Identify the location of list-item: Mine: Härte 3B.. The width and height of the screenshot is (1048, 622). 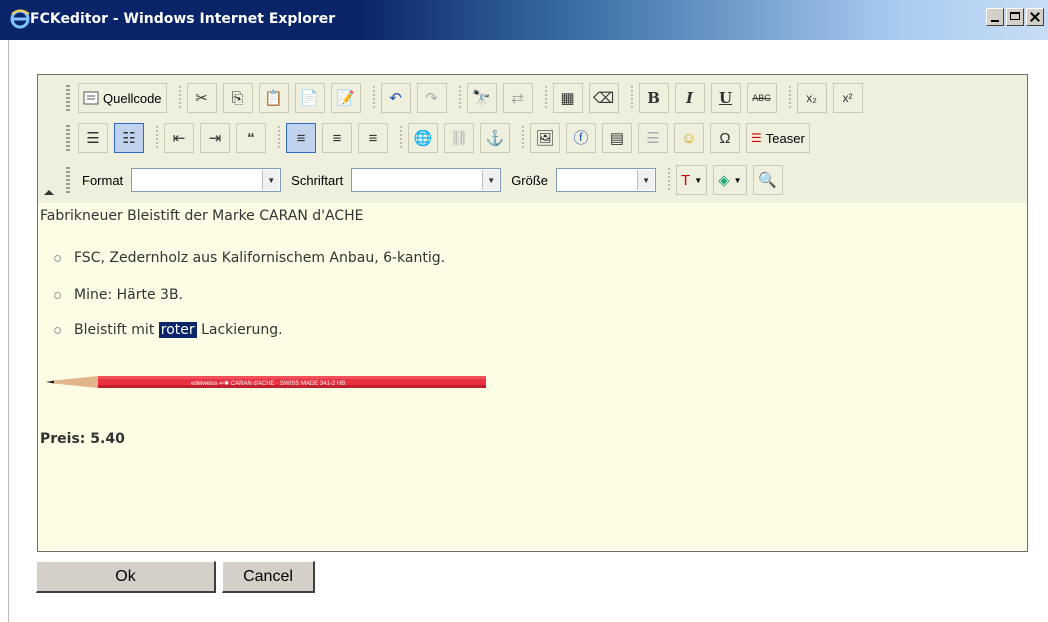
(118, 295).